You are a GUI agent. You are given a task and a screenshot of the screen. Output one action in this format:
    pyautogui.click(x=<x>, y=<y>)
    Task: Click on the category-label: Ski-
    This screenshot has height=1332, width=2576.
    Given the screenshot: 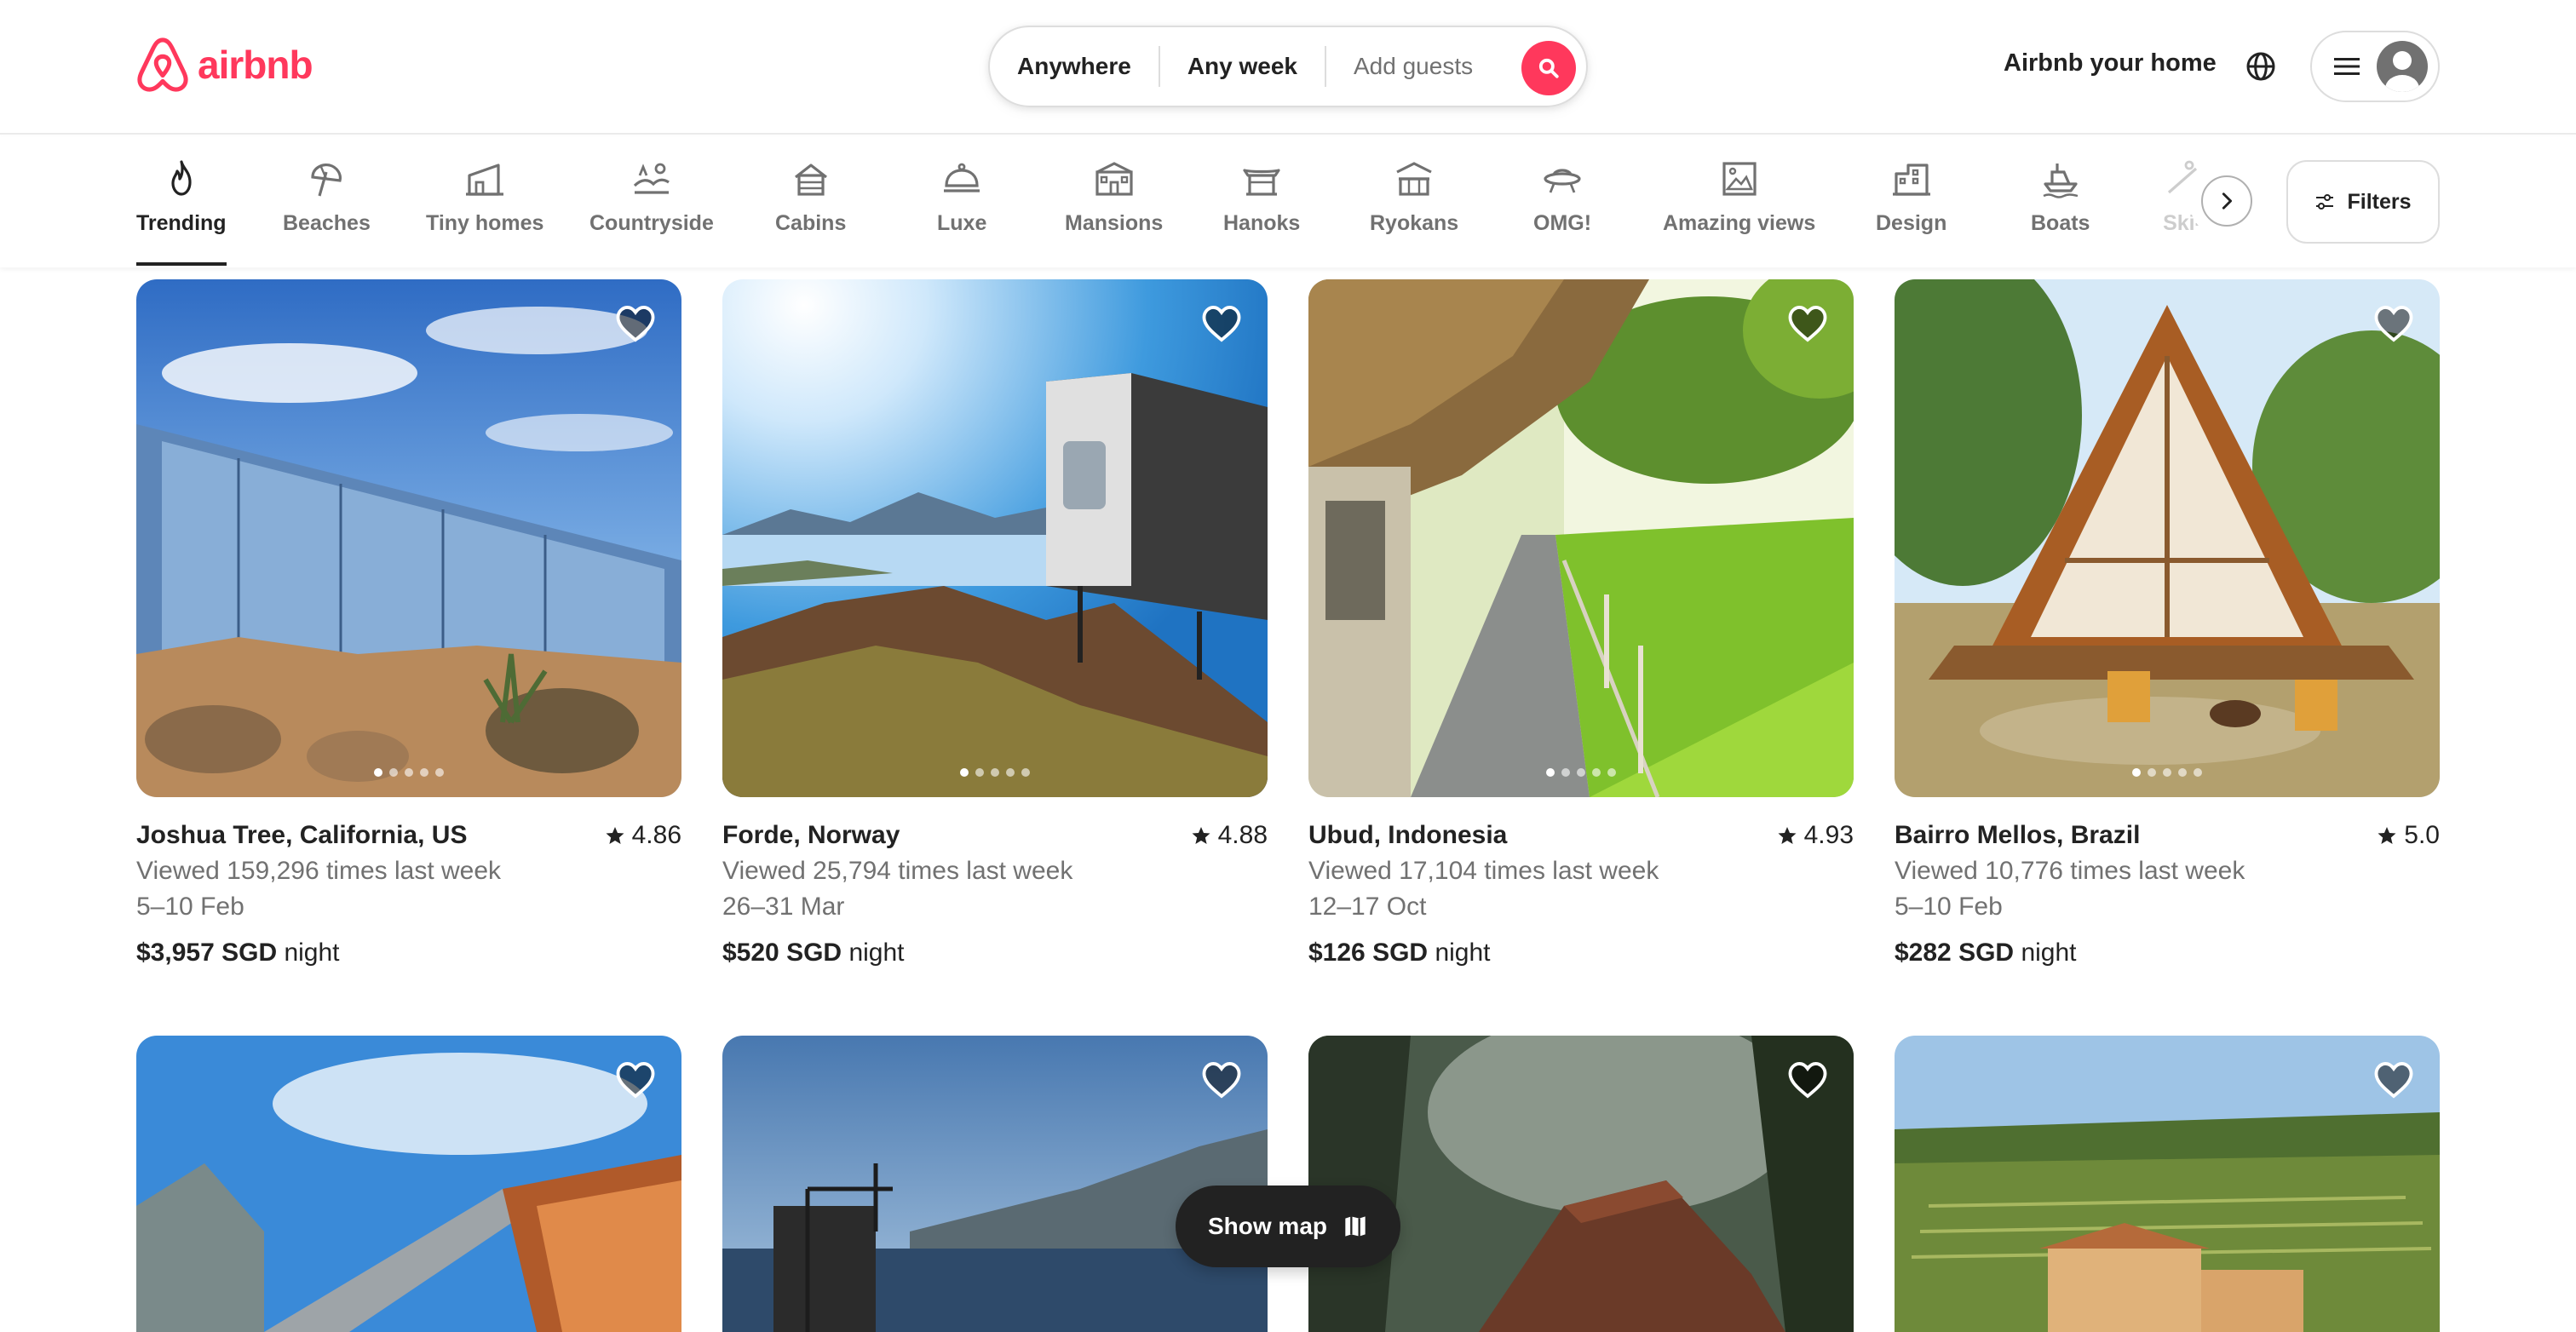 What is the action you would take?
    pyautogui.click(x=2182, y=223)
    